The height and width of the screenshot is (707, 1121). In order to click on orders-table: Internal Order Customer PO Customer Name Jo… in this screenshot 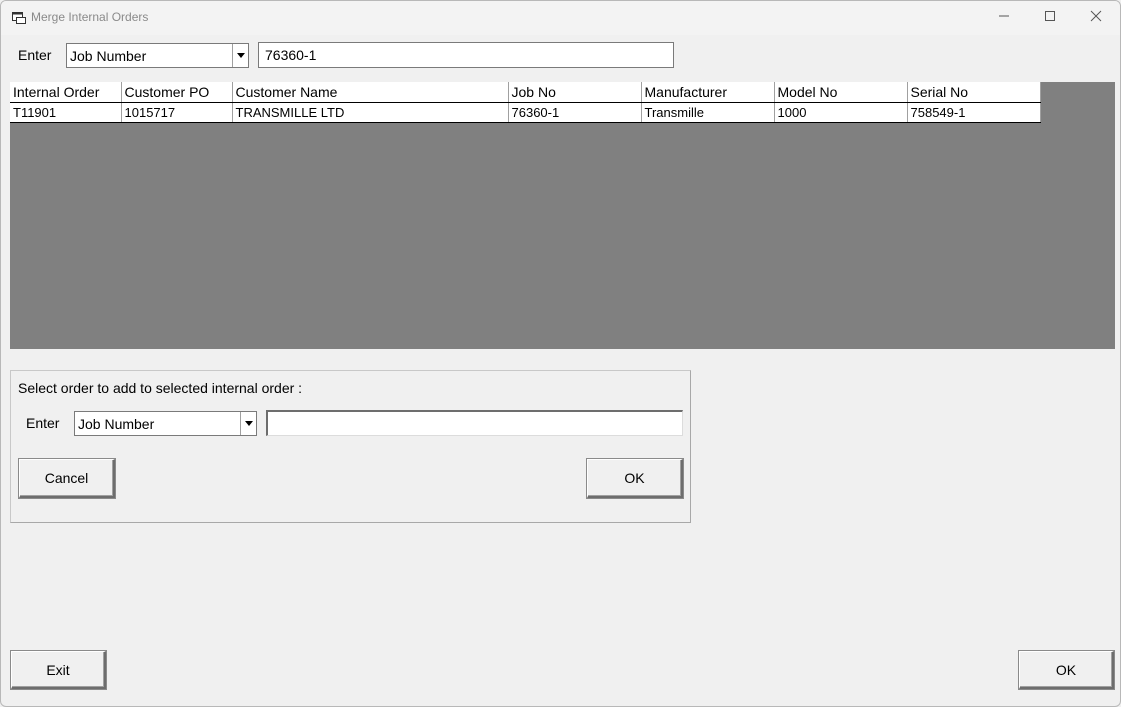, I will do `click(525, 102)`.